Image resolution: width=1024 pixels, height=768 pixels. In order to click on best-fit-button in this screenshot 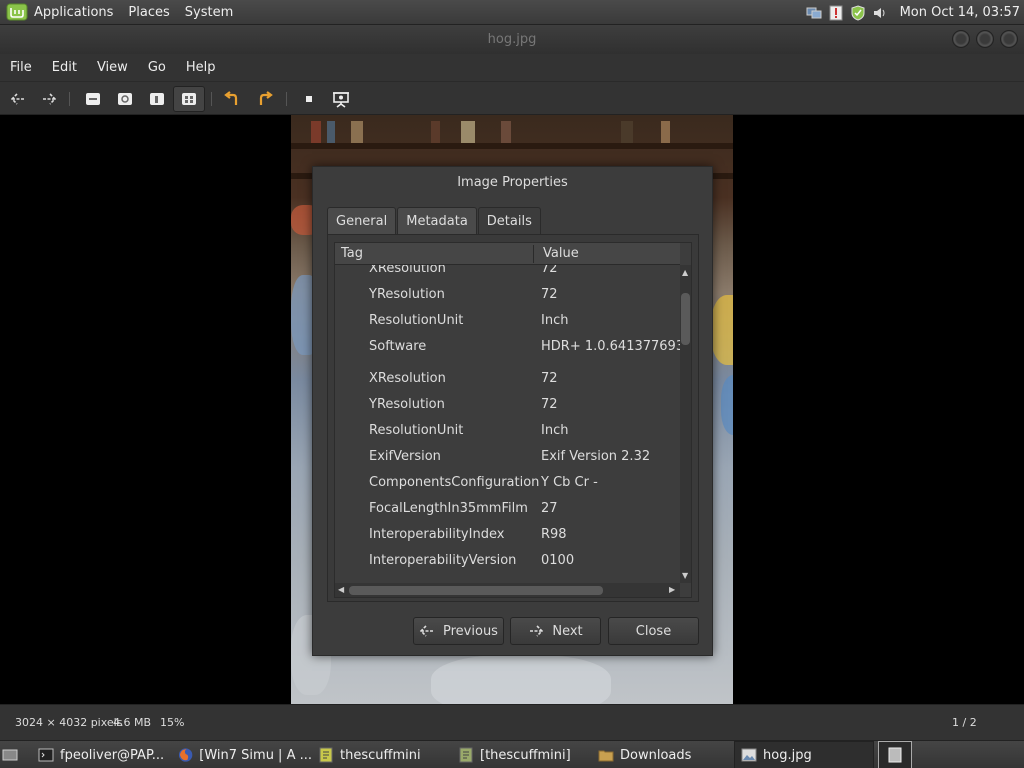, I will do `click(189, 99)`.